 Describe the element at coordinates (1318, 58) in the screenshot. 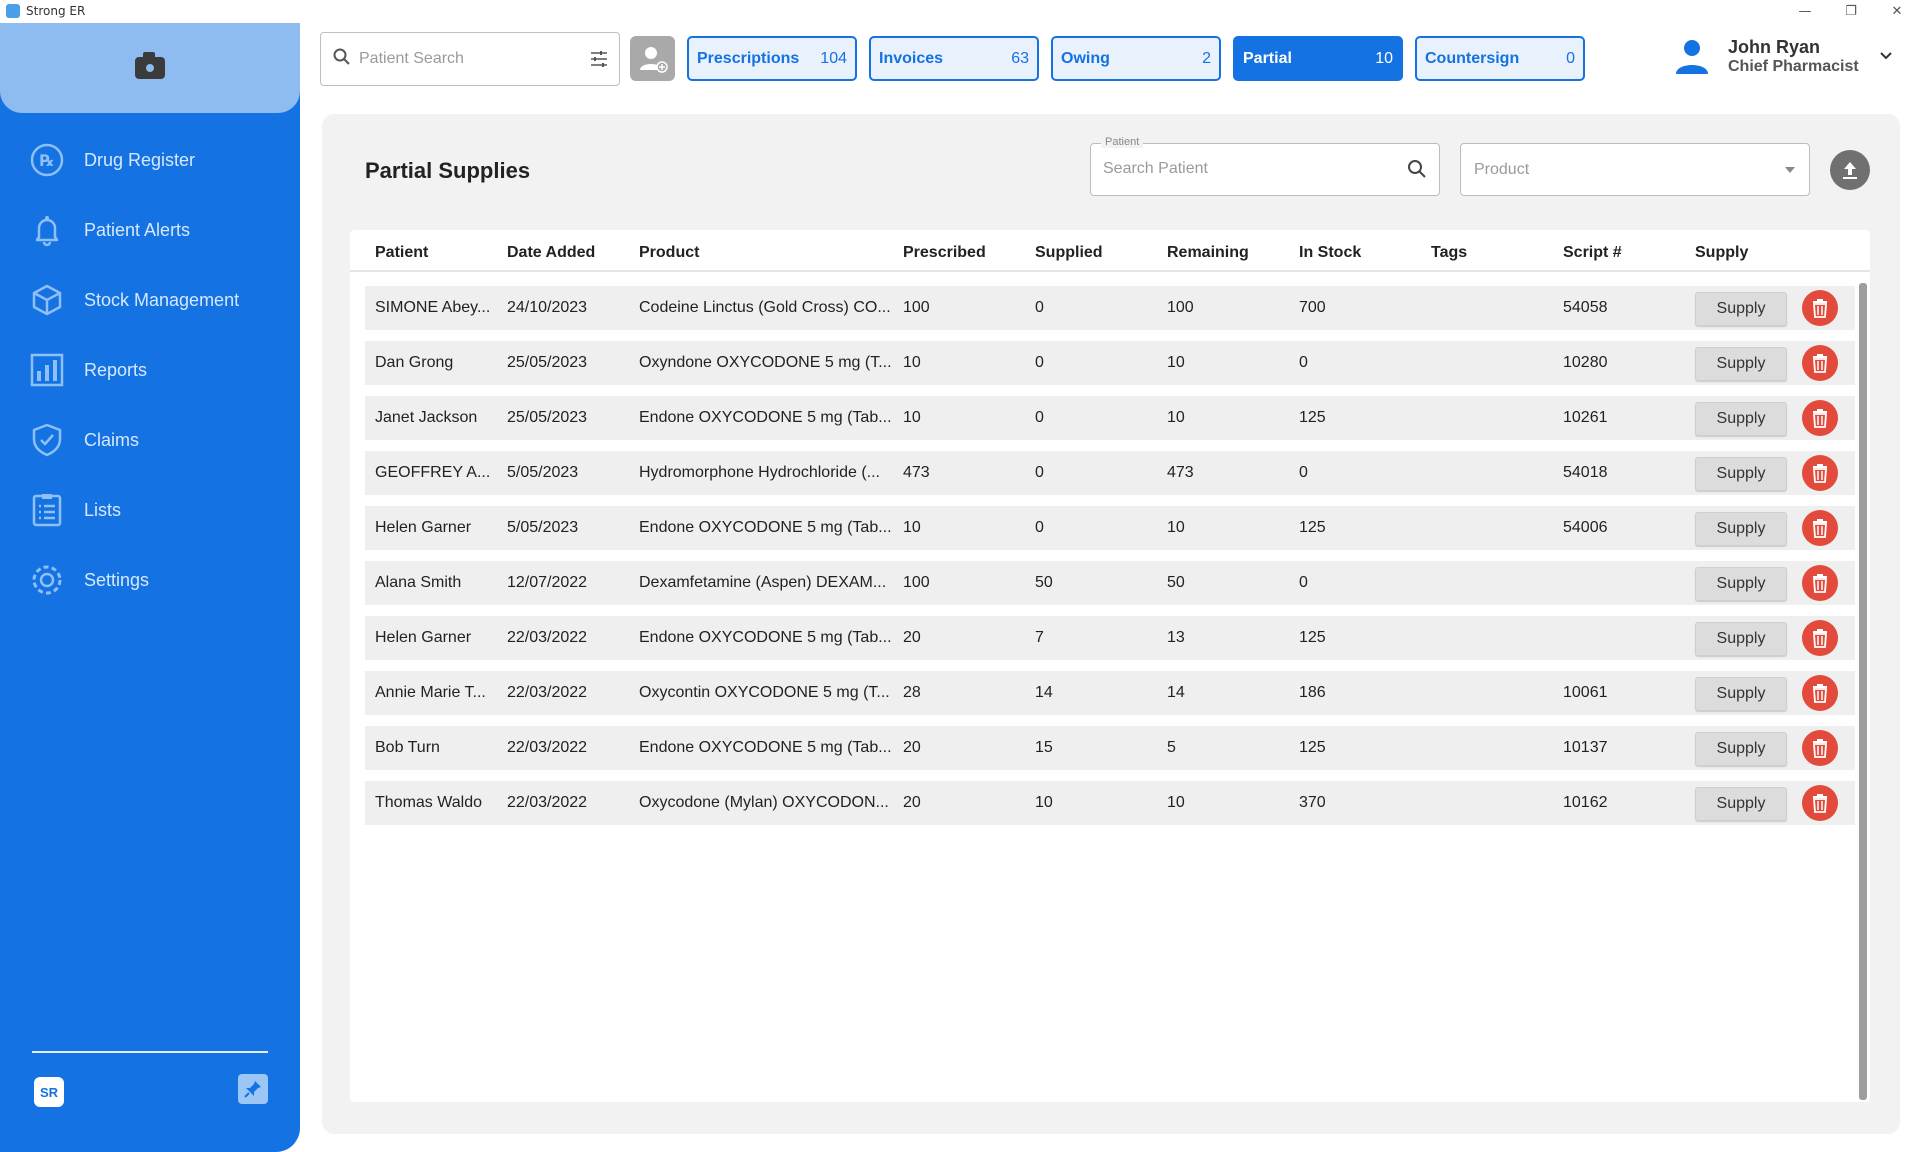

I see `tab-partial: Partial 10` at that location.